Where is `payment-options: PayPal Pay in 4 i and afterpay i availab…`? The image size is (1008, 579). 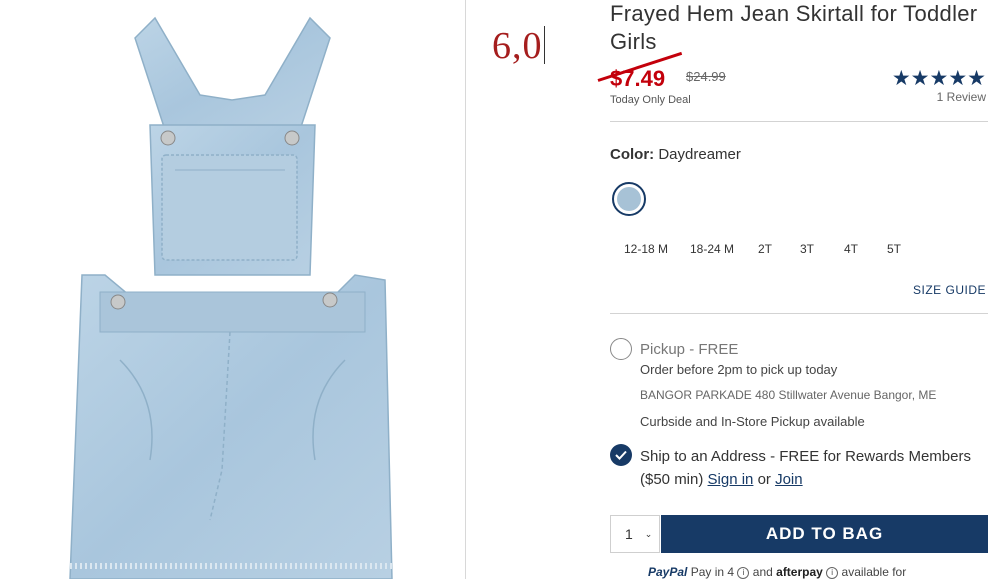
payment-options: PayPal Pay in 4 i and afterpay i availab… is located at coordinates (777, 572).